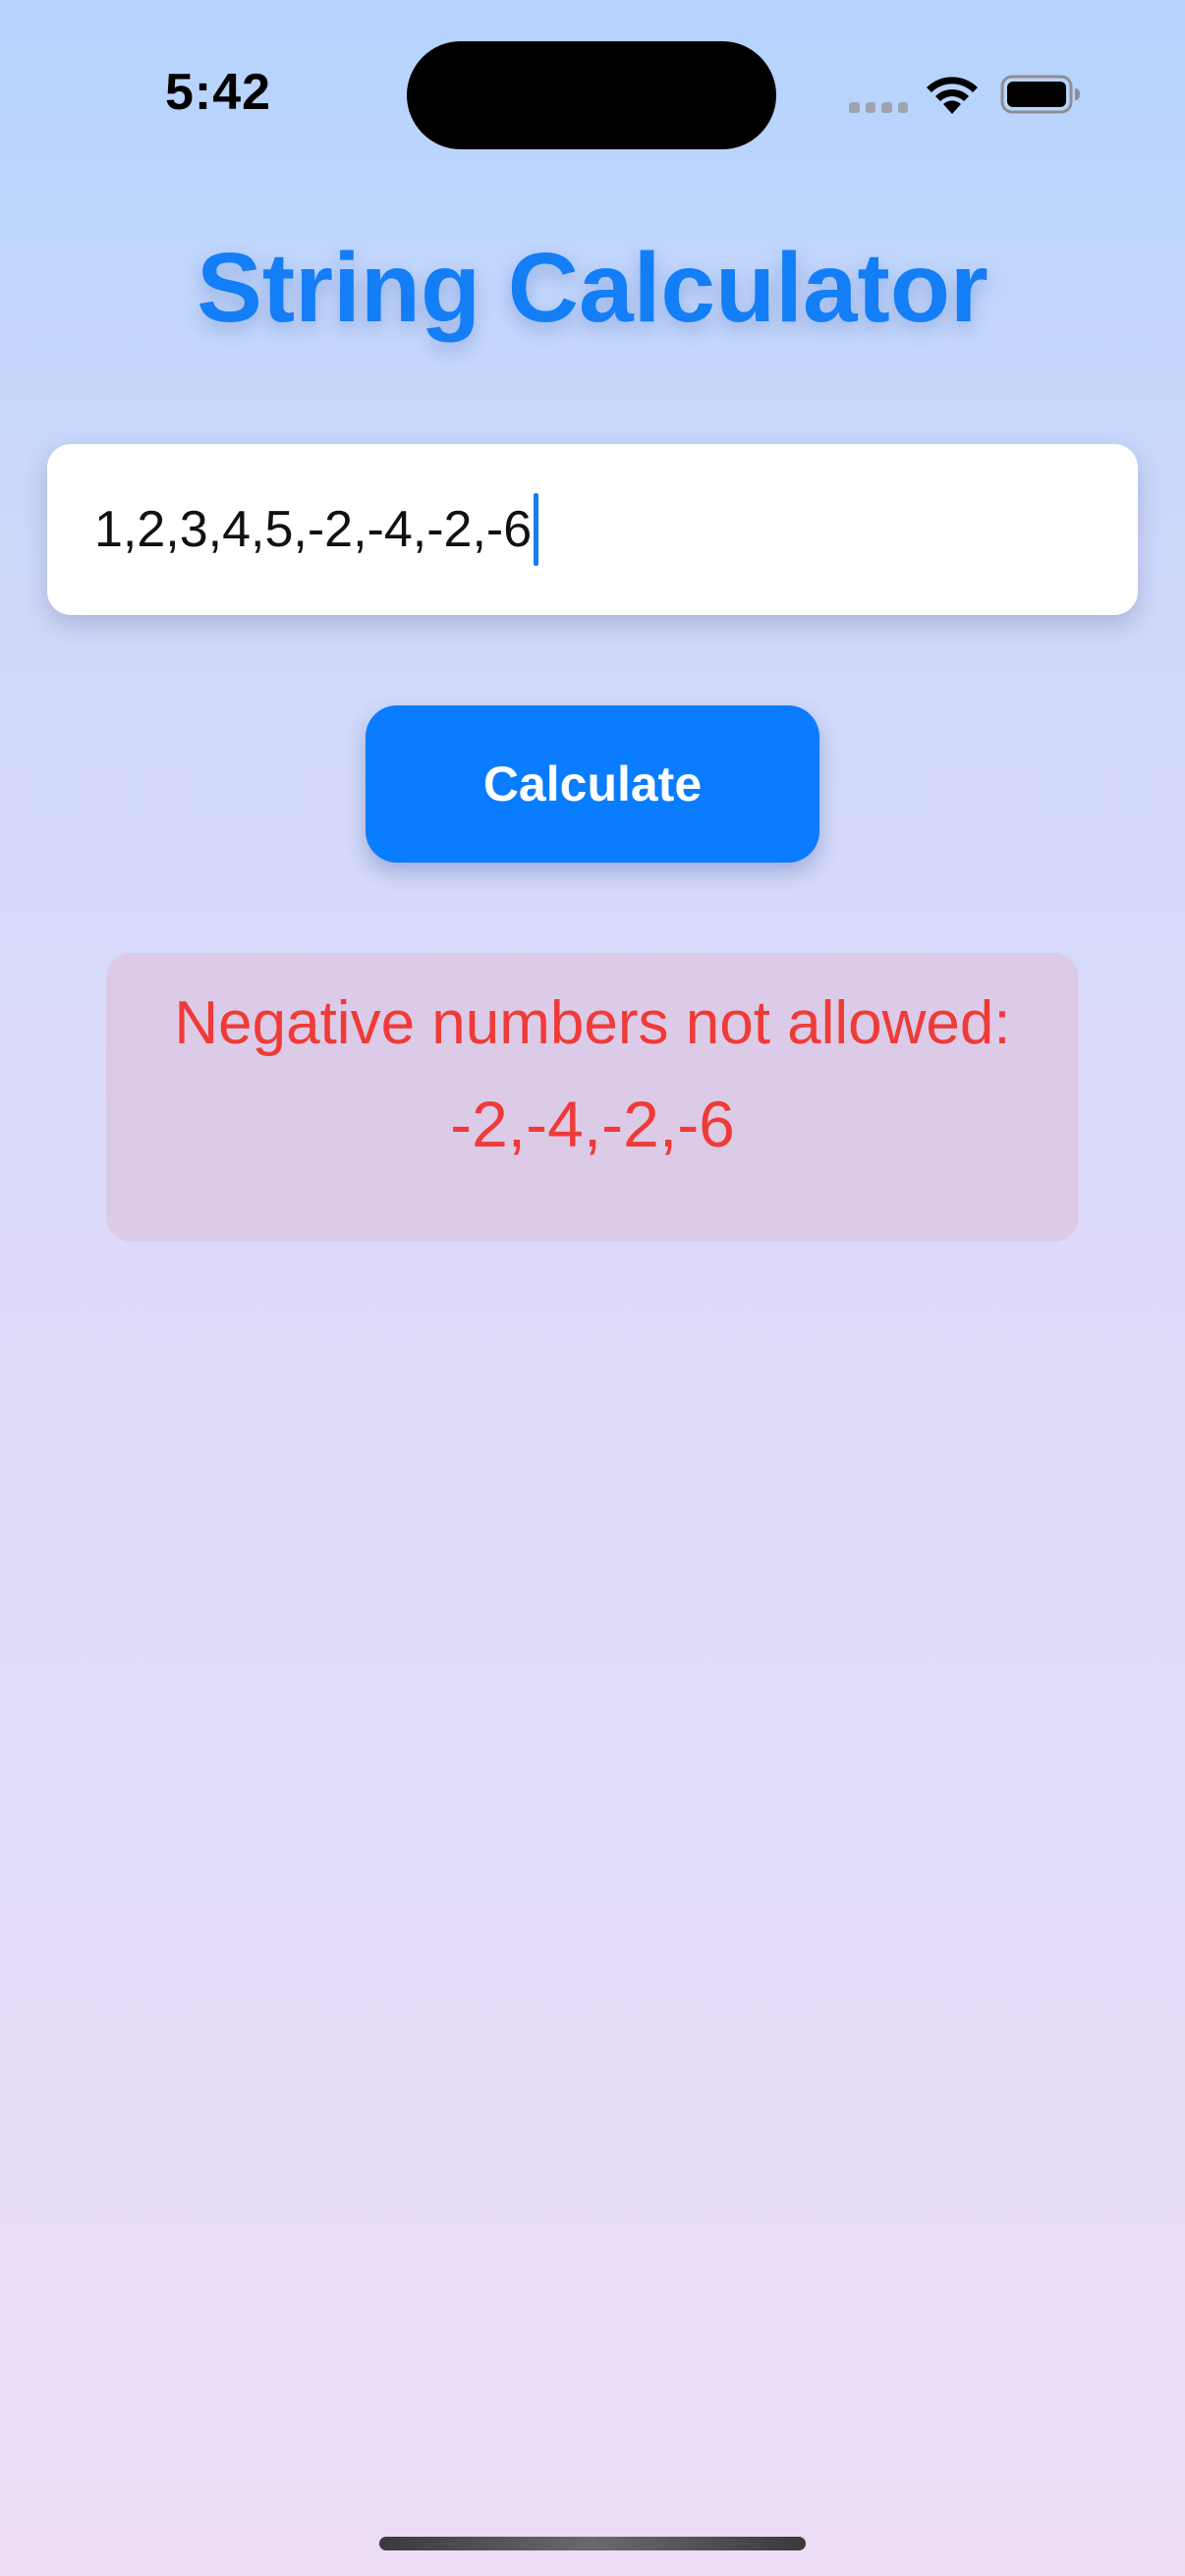  What do you see at coordinates (592, 288) in the screenshot?
I see `page-title: String Calculator` at bounding box center [592, 288].